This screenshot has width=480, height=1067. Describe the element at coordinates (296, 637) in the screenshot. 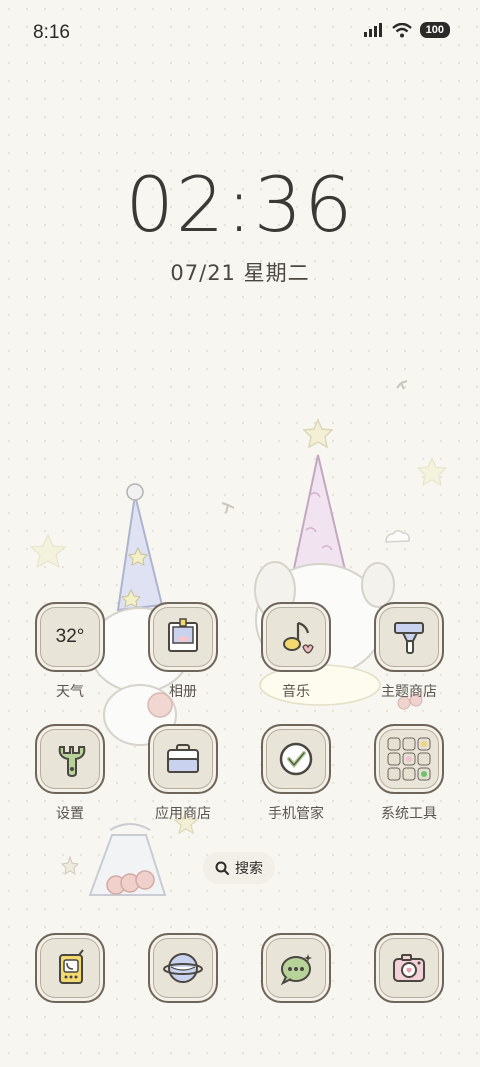

I see `music-icon` at that location.